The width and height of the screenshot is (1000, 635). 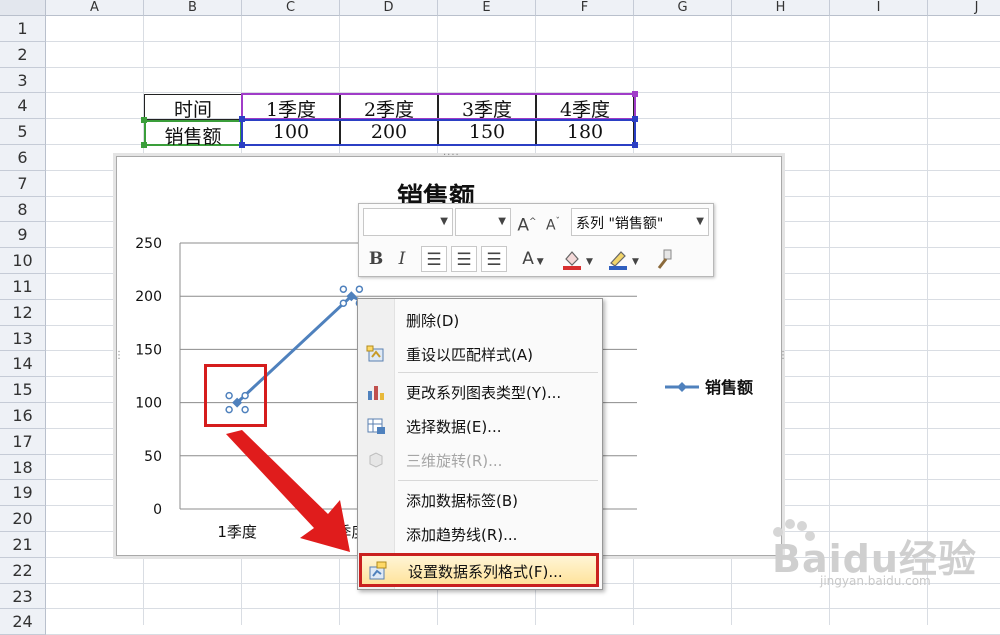 What do you see at coordinates (23, 132) in the screenshot?
I see `row-header: 5` at bounding box center [23, 132].